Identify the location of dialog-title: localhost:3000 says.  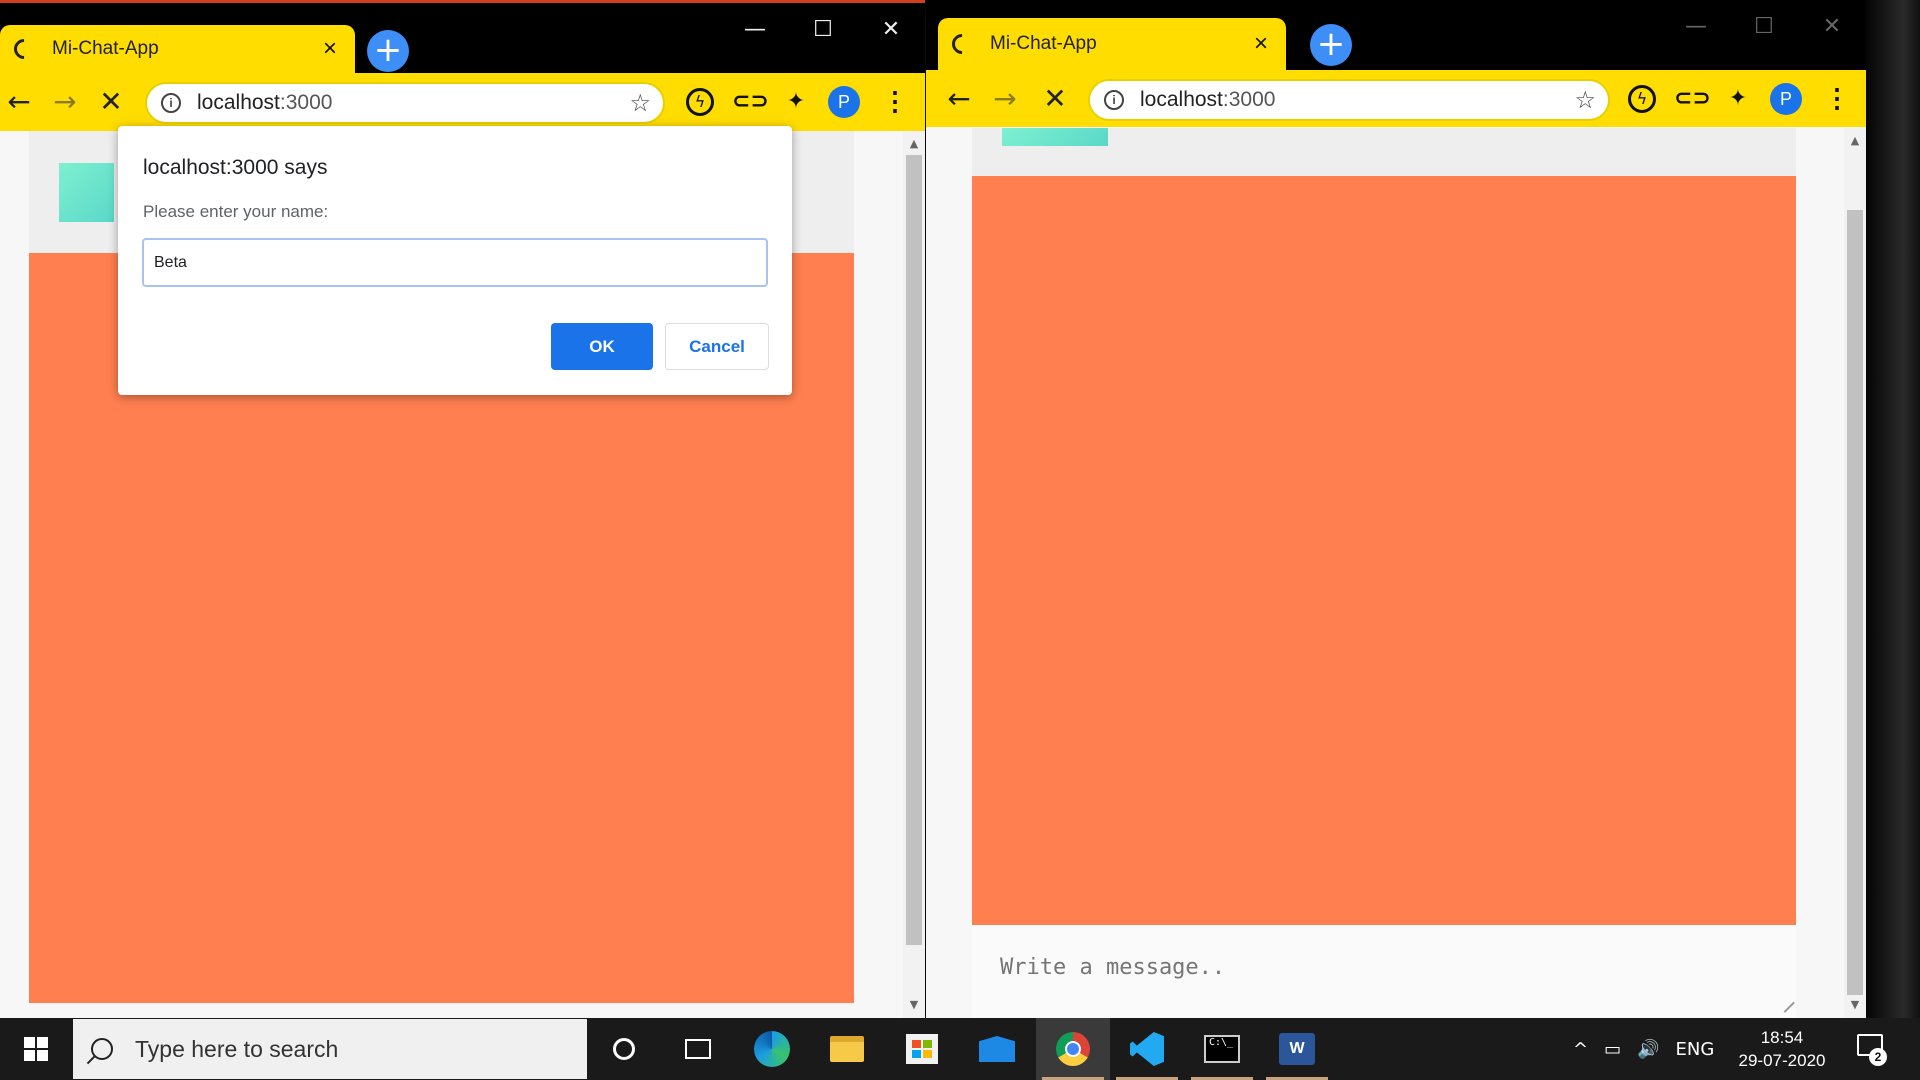
(235, 167).